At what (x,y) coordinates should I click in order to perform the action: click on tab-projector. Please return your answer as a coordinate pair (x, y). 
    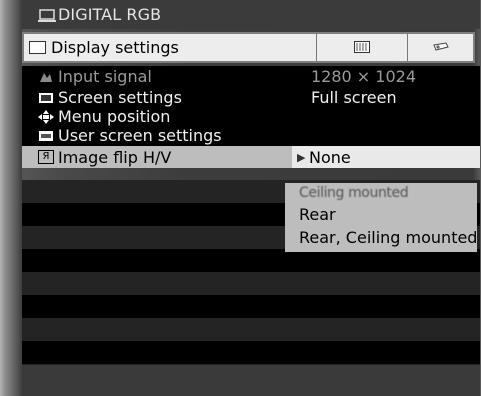
    Looking at the image, I should click on (440, 47).